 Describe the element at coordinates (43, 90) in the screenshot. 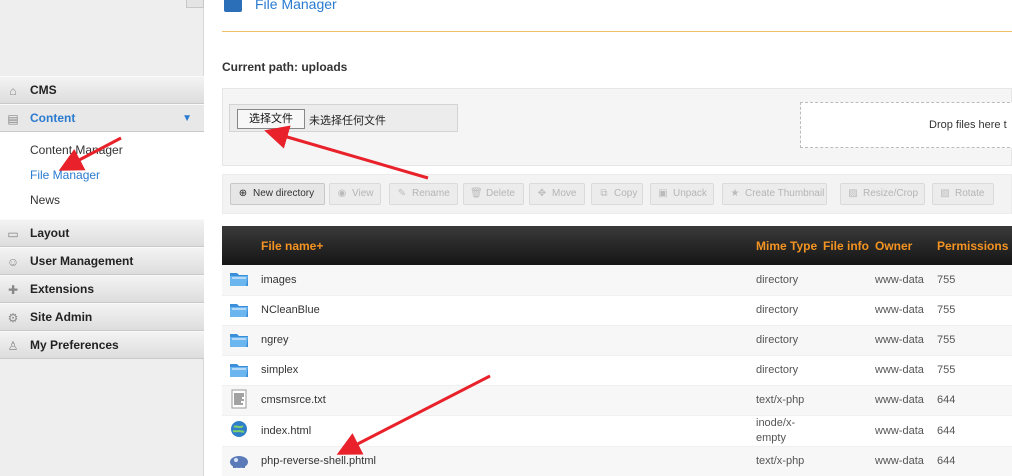

I see `sidebar-item-label: CMS` at that location.